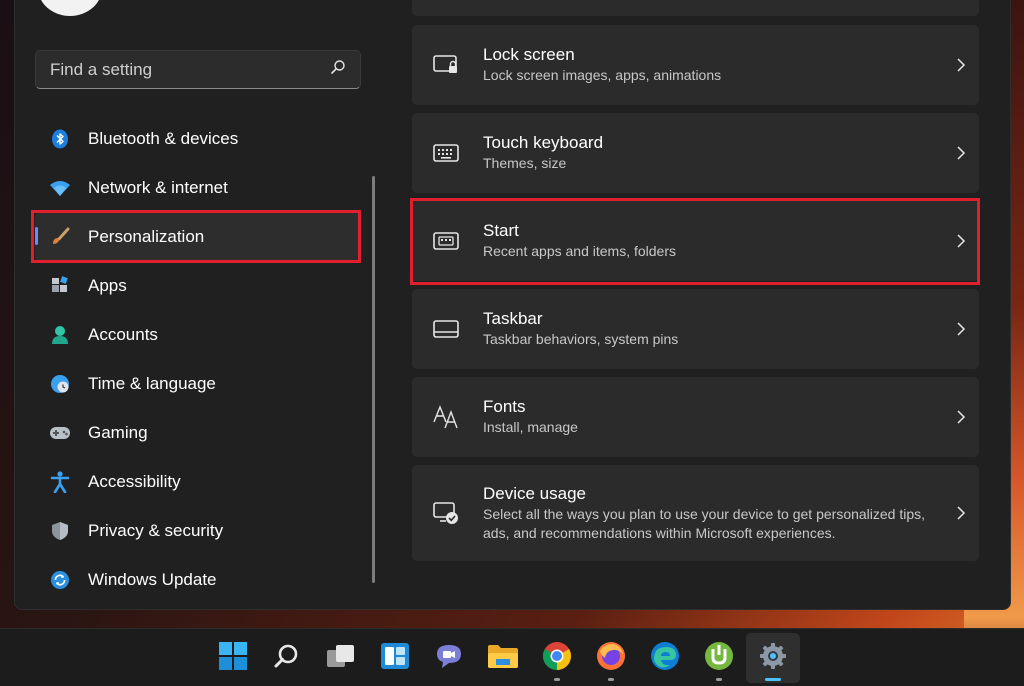 The height and width of the screenshot is (686, 1024). What do you see at coordinates (525, 163) in the screenshot?
I see `card-subtitle: Themes, size` at bounding box center [525, 163].